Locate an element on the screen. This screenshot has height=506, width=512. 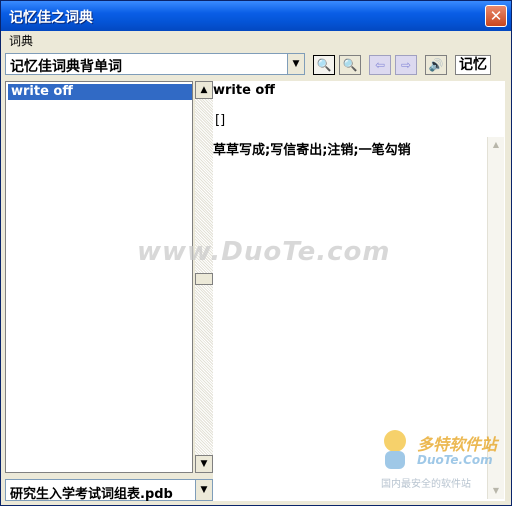
search-add-button: 🔍 is located at coordinates (350, 65).